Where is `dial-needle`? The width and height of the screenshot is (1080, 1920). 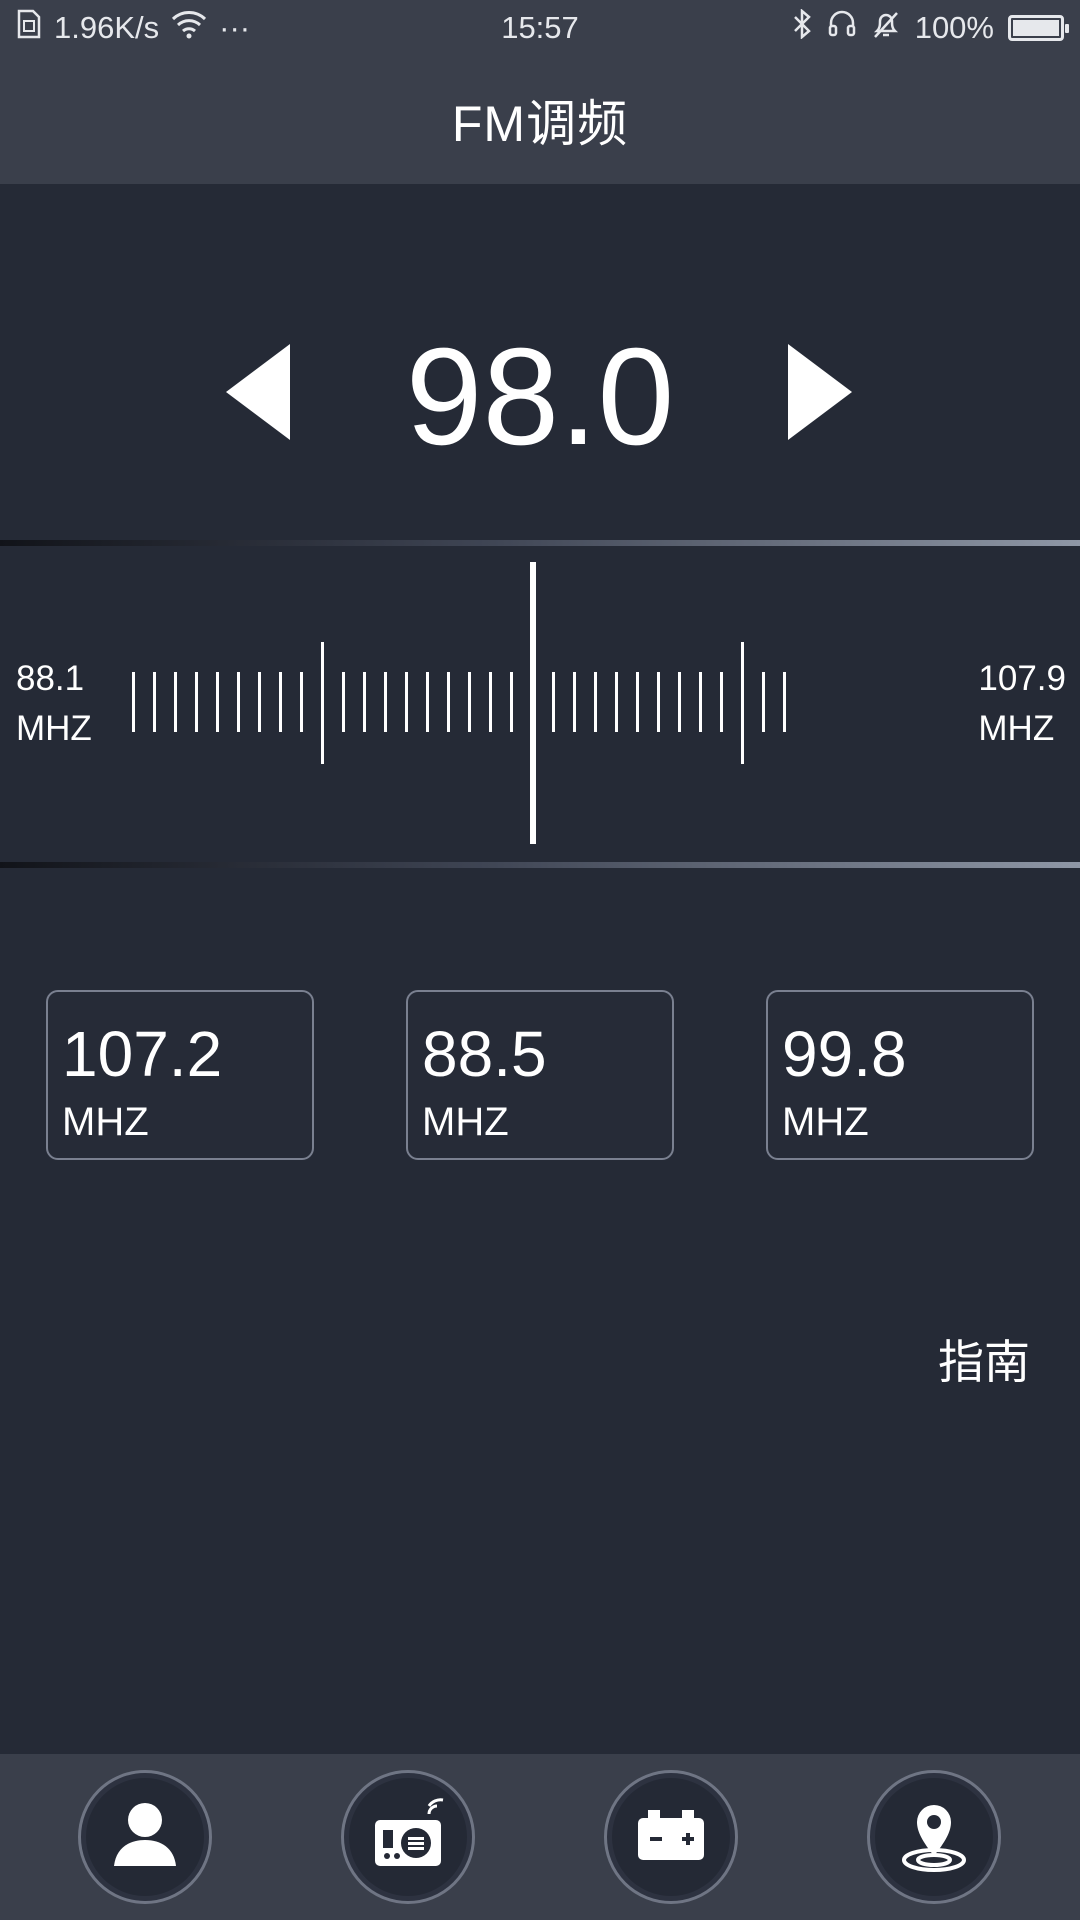 dial-needle is located at coordinates (533, 703).